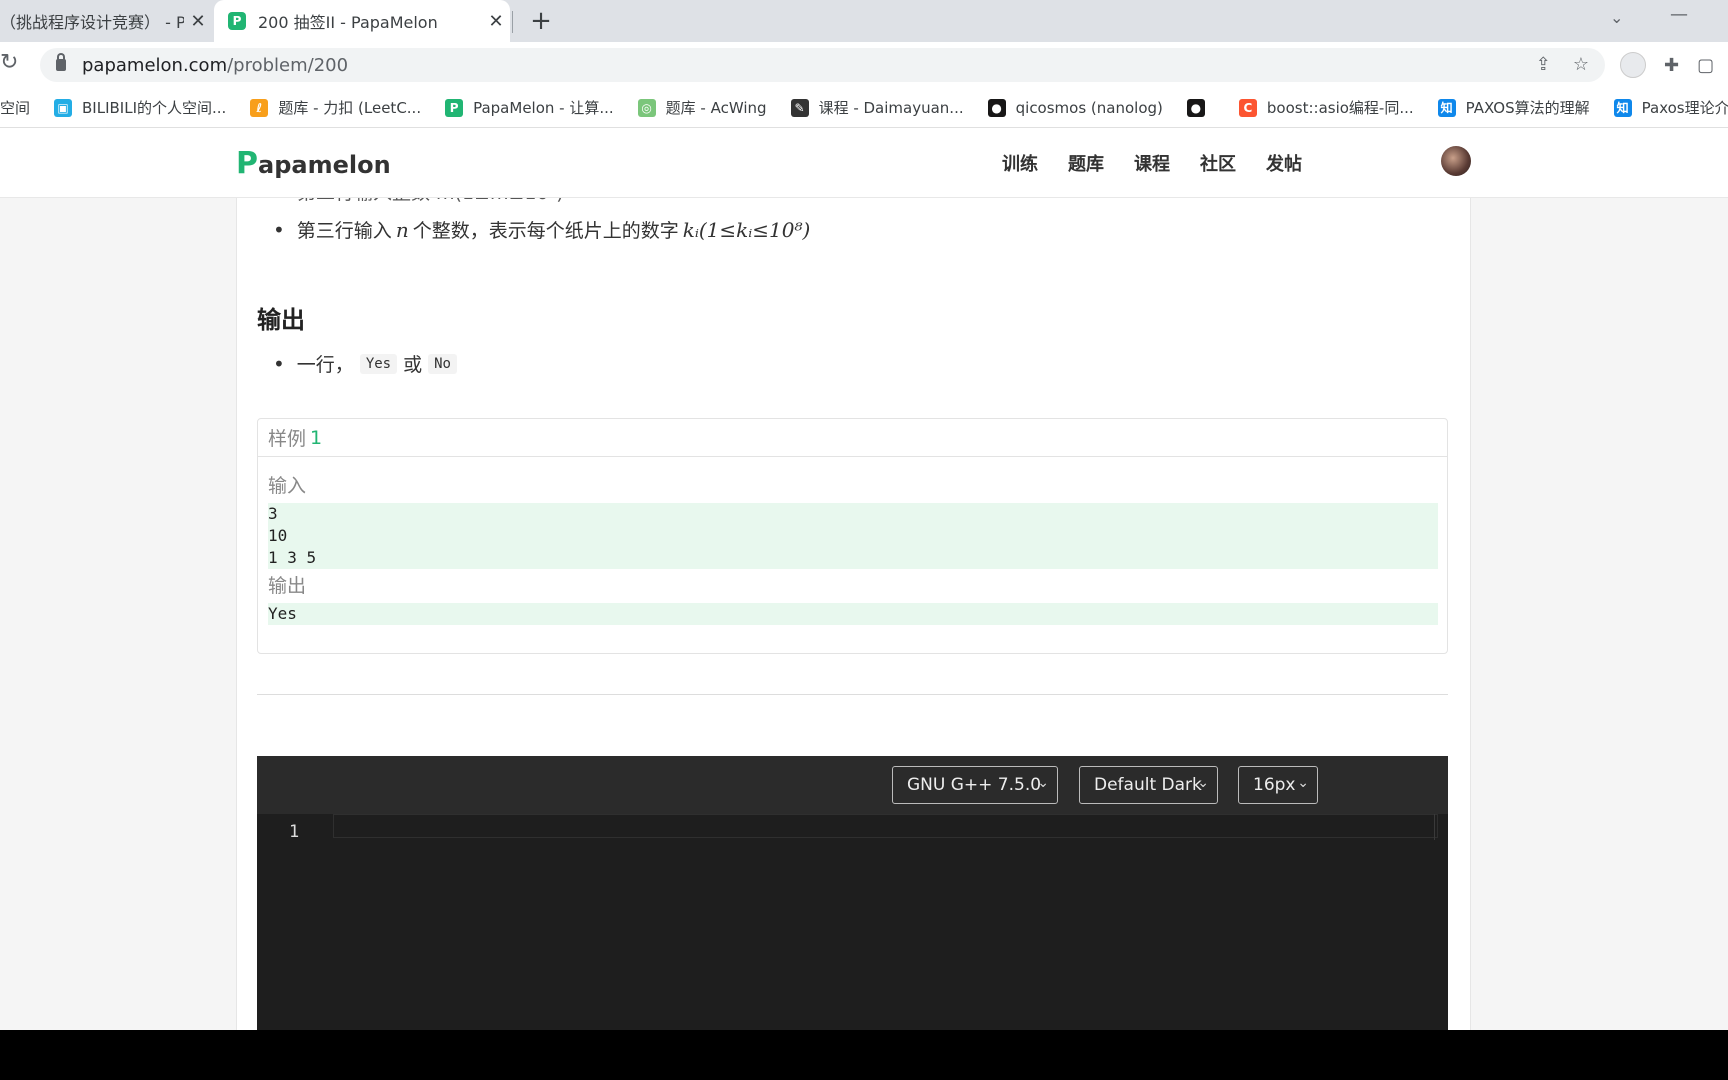 Image resolution: width=1728 pixels, height=1080 pixels. I want to click on io-line: 1 3 5, so click(292, 557).